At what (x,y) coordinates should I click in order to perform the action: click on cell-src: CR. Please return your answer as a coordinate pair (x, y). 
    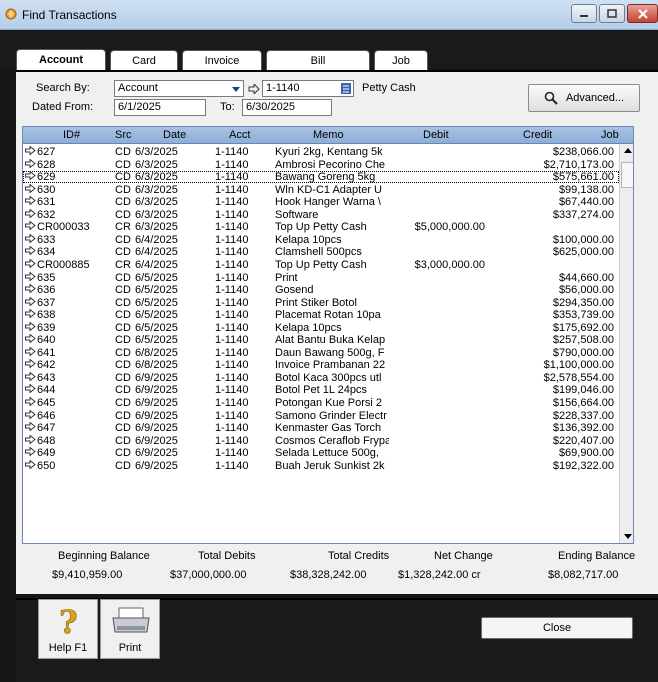
    Looking at the image, I should click on (123, 264).